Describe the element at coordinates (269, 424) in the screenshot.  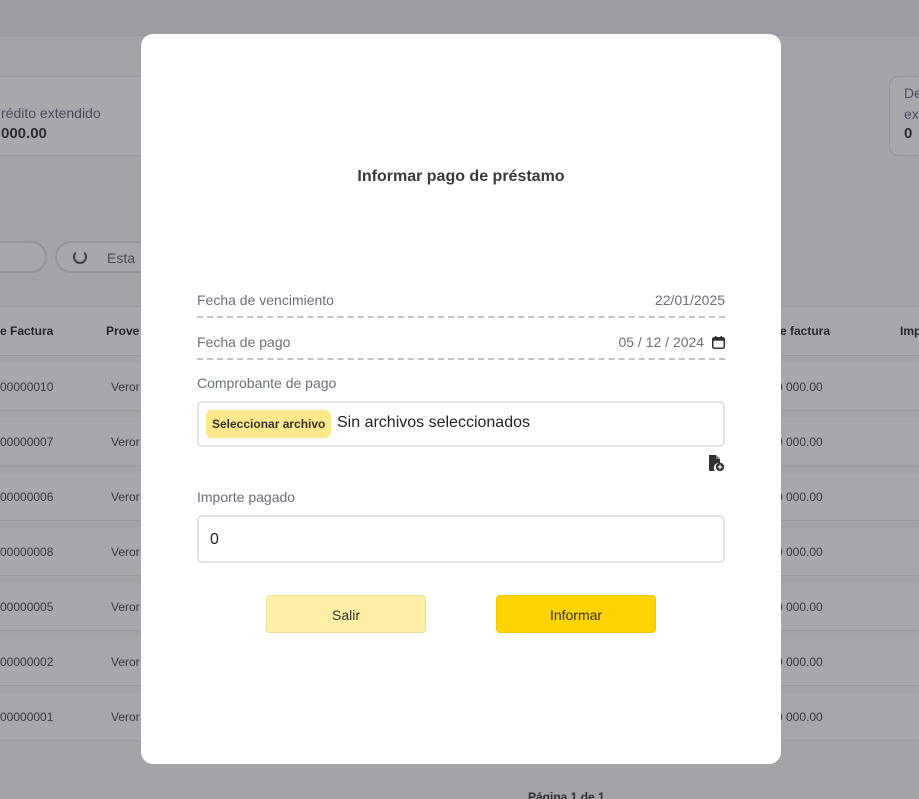
I see `select-file-button: Seleccionar archivo` at that location.